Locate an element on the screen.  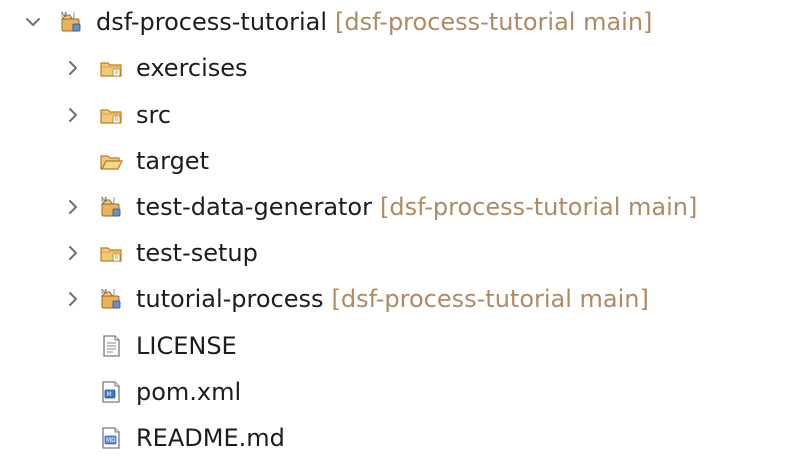
tree-node-label: tutorial-process is located at coordinates (230, 299).